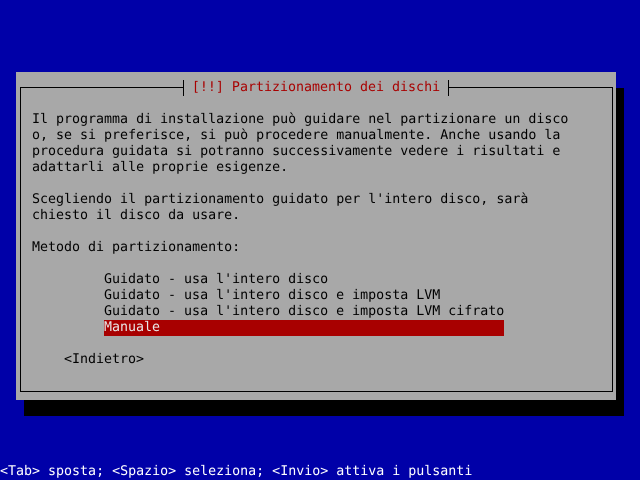 The width and height of the screenshot is (640, 480). What do you see at coordinates (236, 472) in the screenshot?
I see `status-bar-hint: <Tab> sposta; <Spazio> seleziona; <Invio> attiva i pulsanti` at bounding box center [236, 472].